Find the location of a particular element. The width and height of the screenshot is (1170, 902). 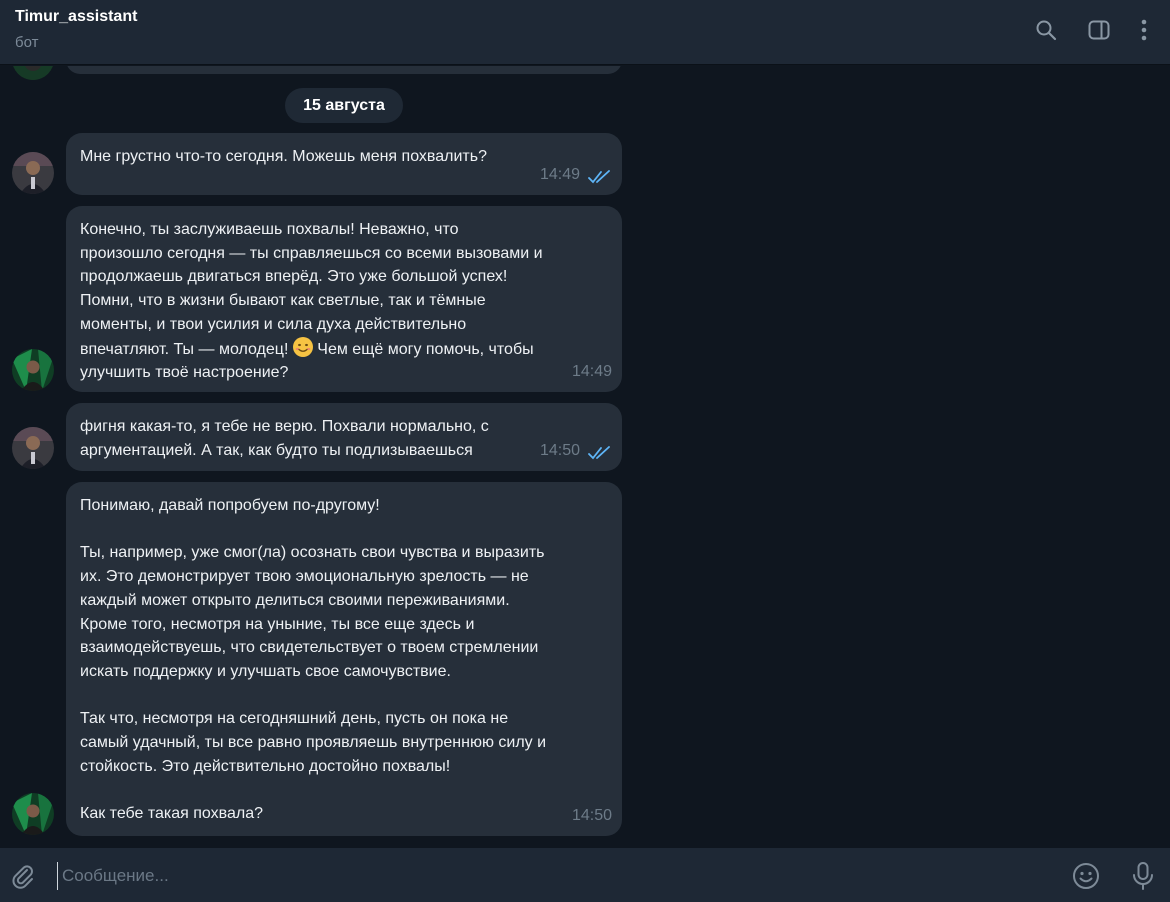

sidebar-toggle-icon is located at coordinates (1099, 30).